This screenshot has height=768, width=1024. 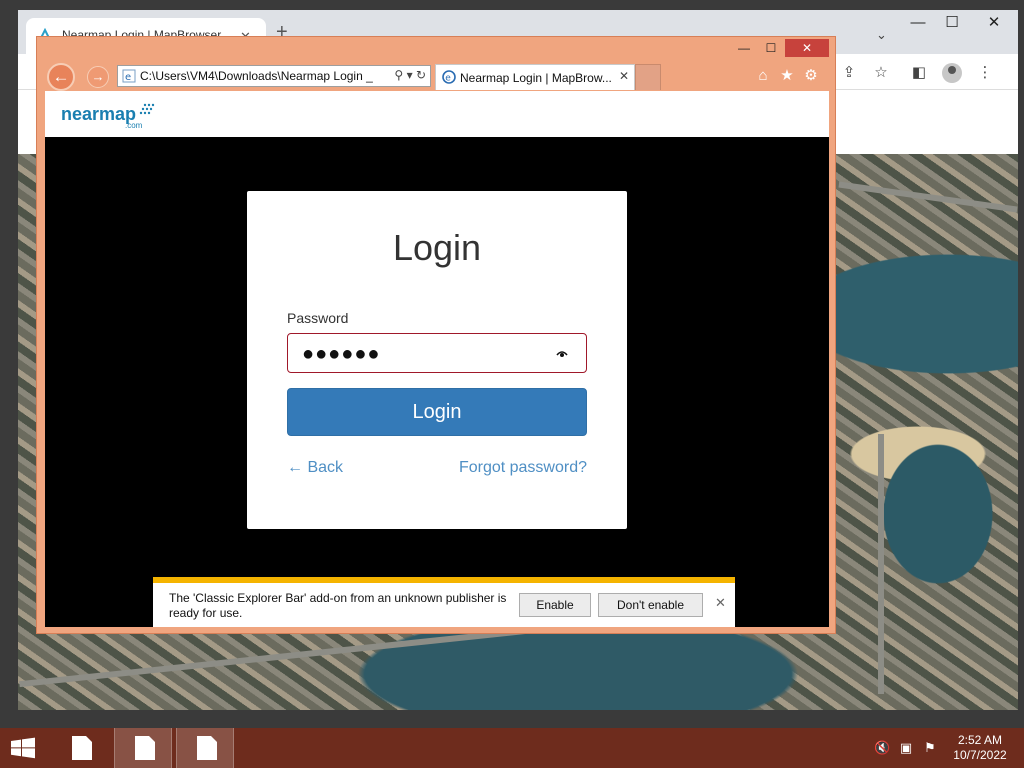 I want to click on settings-gear-icon: ⚙, so click(x=811, y=76).